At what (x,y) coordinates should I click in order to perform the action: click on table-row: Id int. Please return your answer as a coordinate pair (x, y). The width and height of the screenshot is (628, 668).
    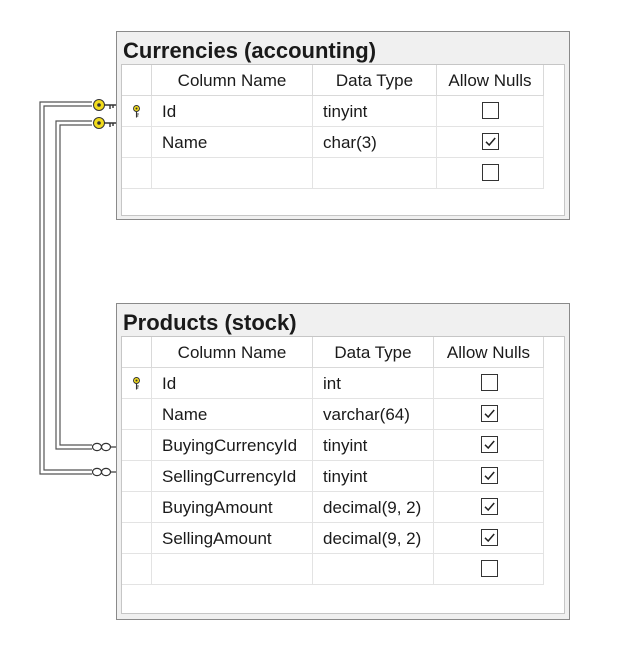
    Looking at the image, I should click on (333, 383).